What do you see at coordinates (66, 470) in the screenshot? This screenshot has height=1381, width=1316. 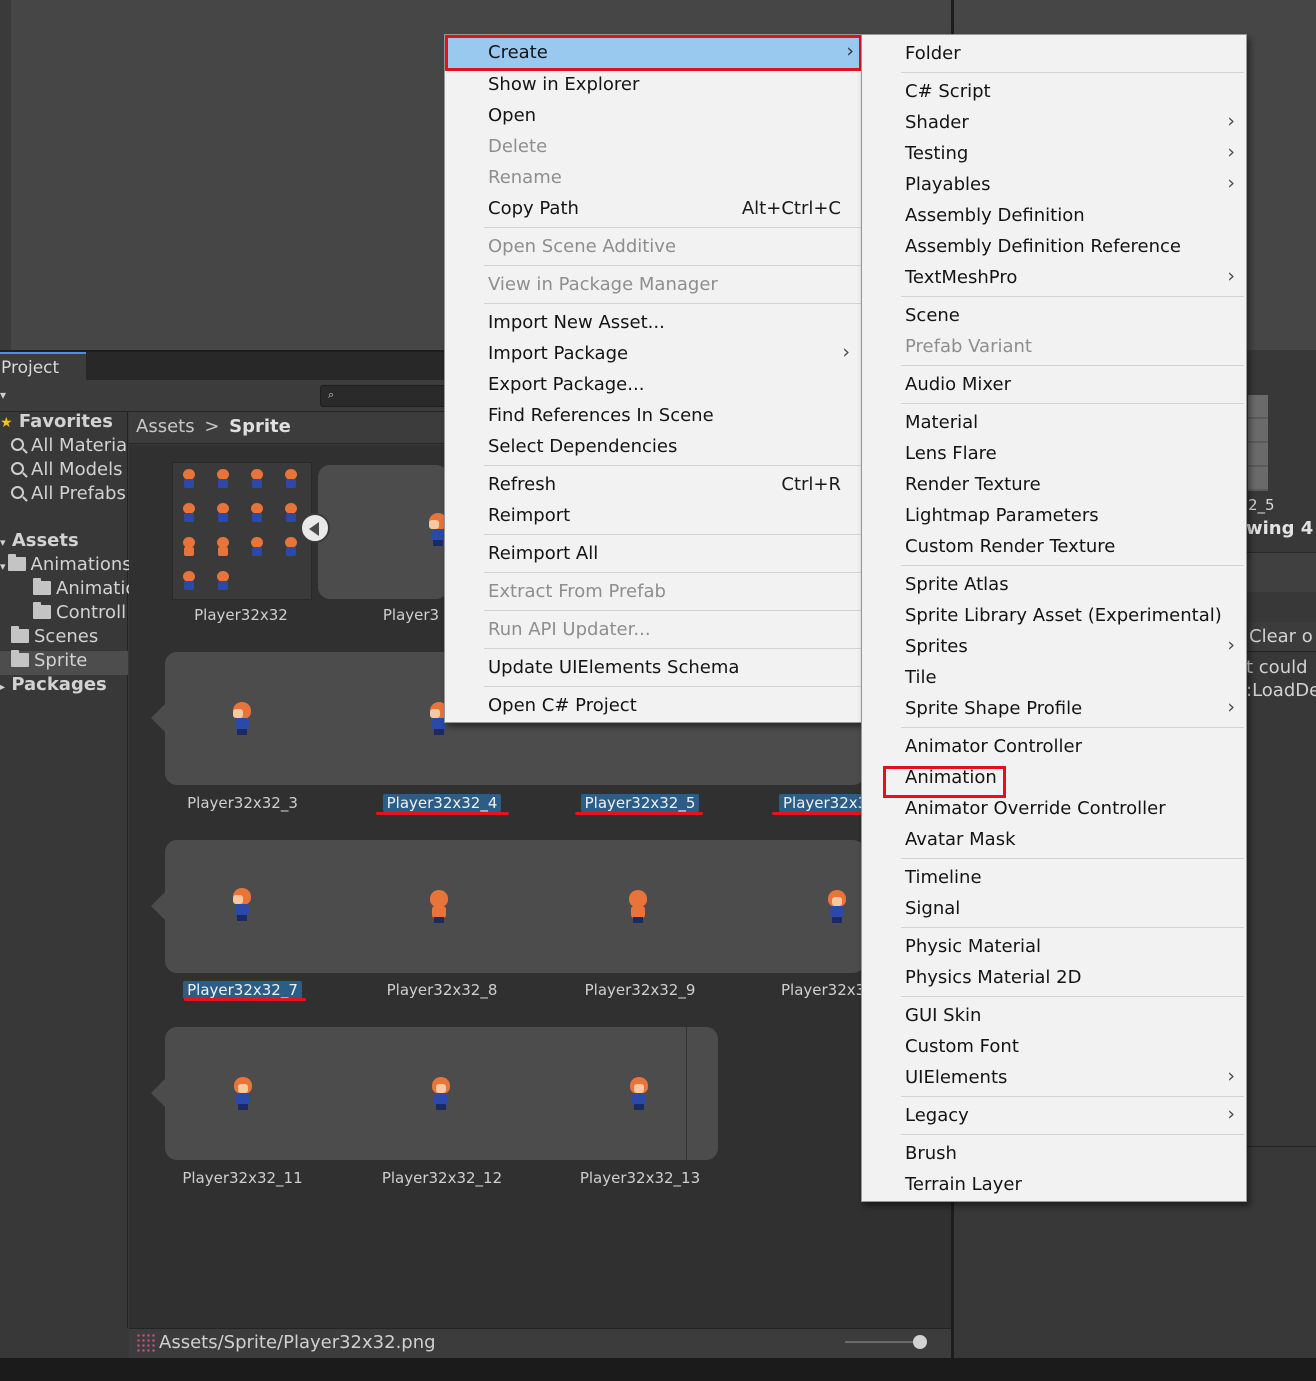 I see `tree-item-all-models: All Models` at bounding box center [66, 470].